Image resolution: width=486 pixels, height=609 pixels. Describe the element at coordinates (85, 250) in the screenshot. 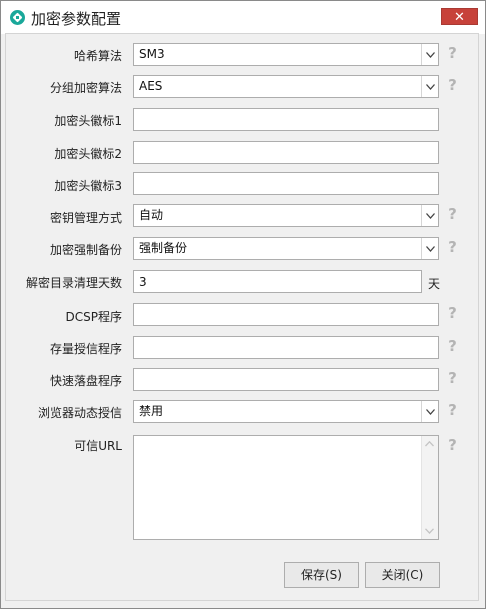

I see `forced-backup-label: 加密强制备份` at that location.